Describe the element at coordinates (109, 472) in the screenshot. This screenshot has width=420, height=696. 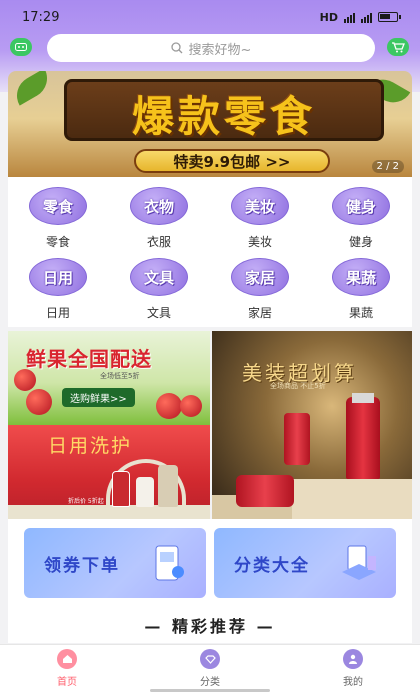
I see `promo-daily: 日用洗护 折后价 5折起` at that location.